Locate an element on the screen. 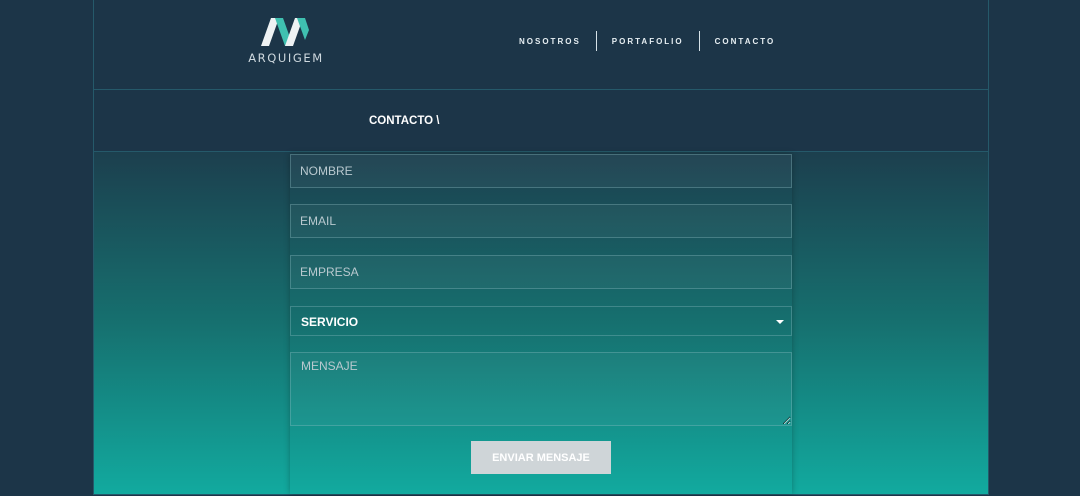 Image resolution: width=1080 pixels, height=496 pixels. nav-item-portafolio: PORTAFOLIO is located at coordinates (648, 41).